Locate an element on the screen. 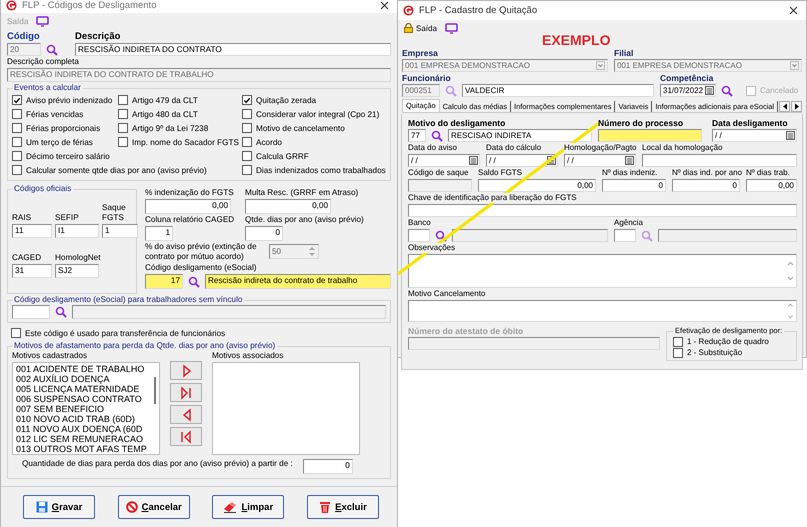  text-field: RESCISÃO INDIRETA DO CONTRATO is located at coordinates (233, 49).